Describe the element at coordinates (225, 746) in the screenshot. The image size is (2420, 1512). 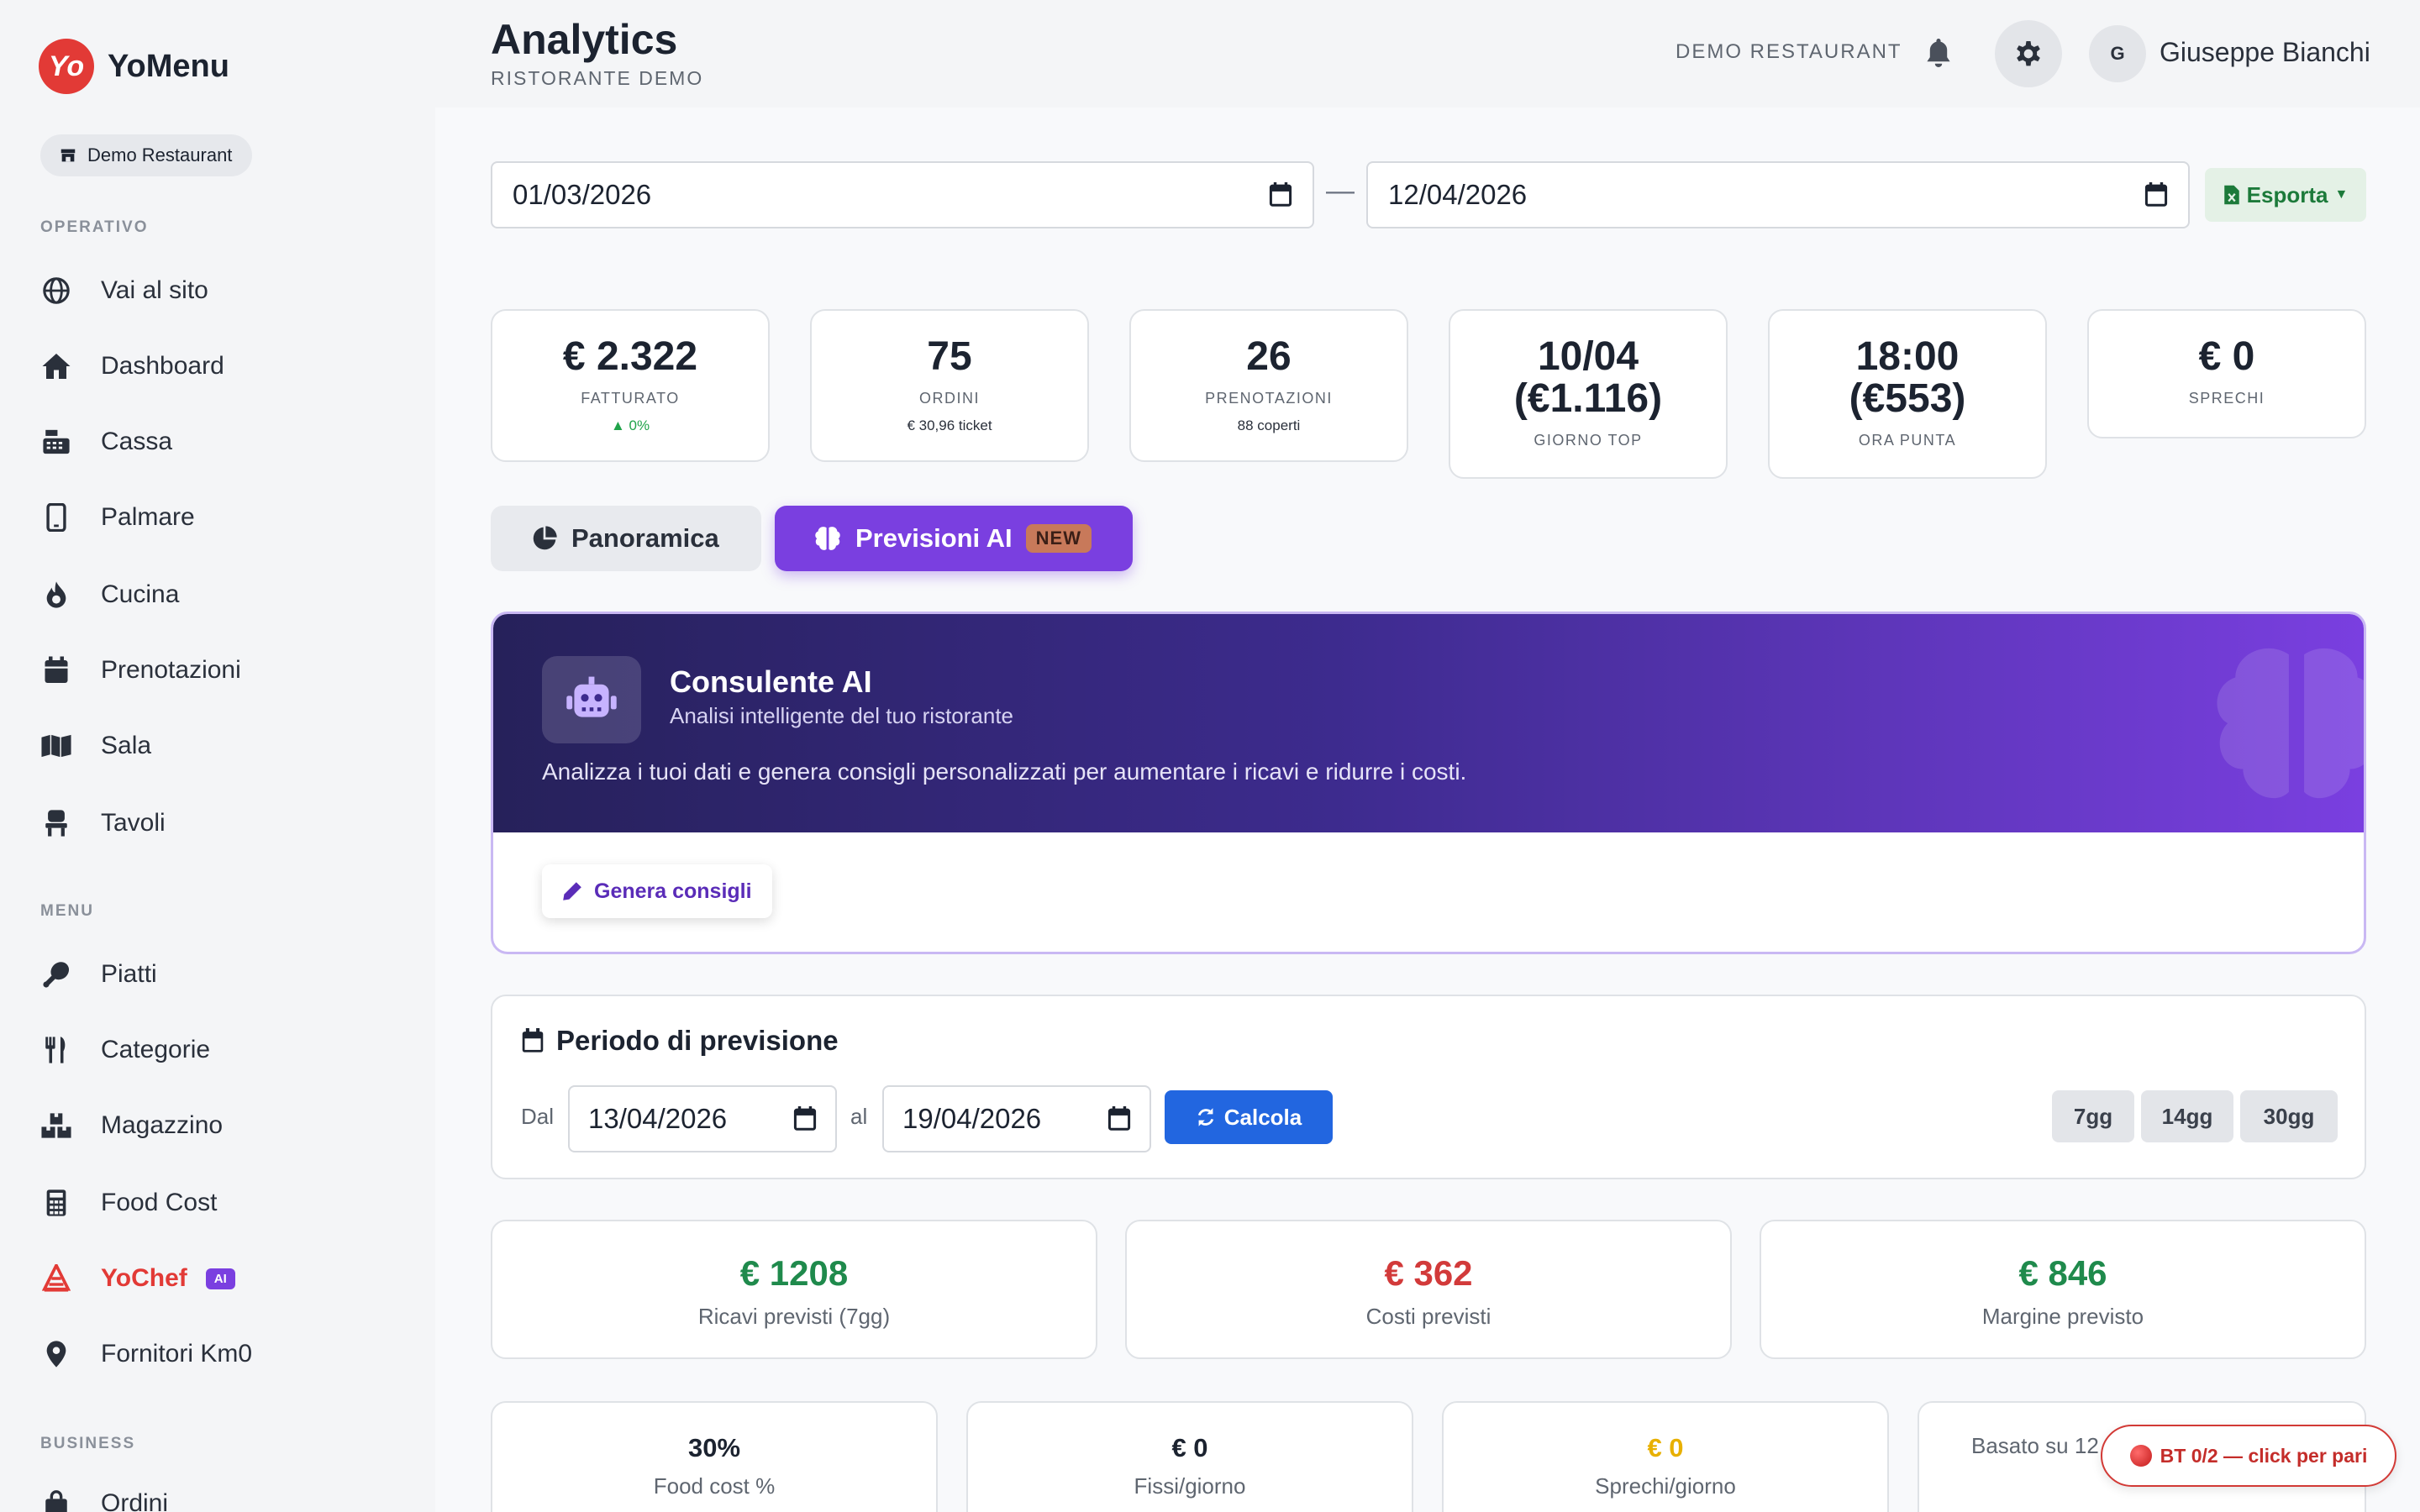
I see `sidebar-item-sala: Sala` at that location.